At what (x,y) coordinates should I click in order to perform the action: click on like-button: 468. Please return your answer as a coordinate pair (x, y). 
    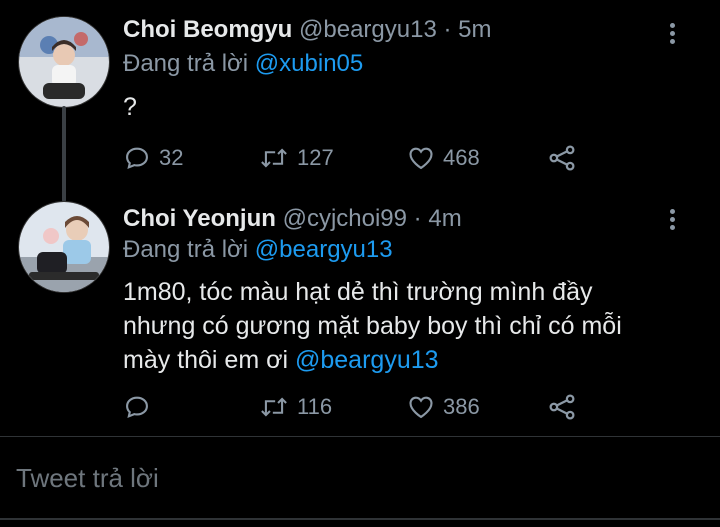
    Looking at the image, I should click on (443, 158).